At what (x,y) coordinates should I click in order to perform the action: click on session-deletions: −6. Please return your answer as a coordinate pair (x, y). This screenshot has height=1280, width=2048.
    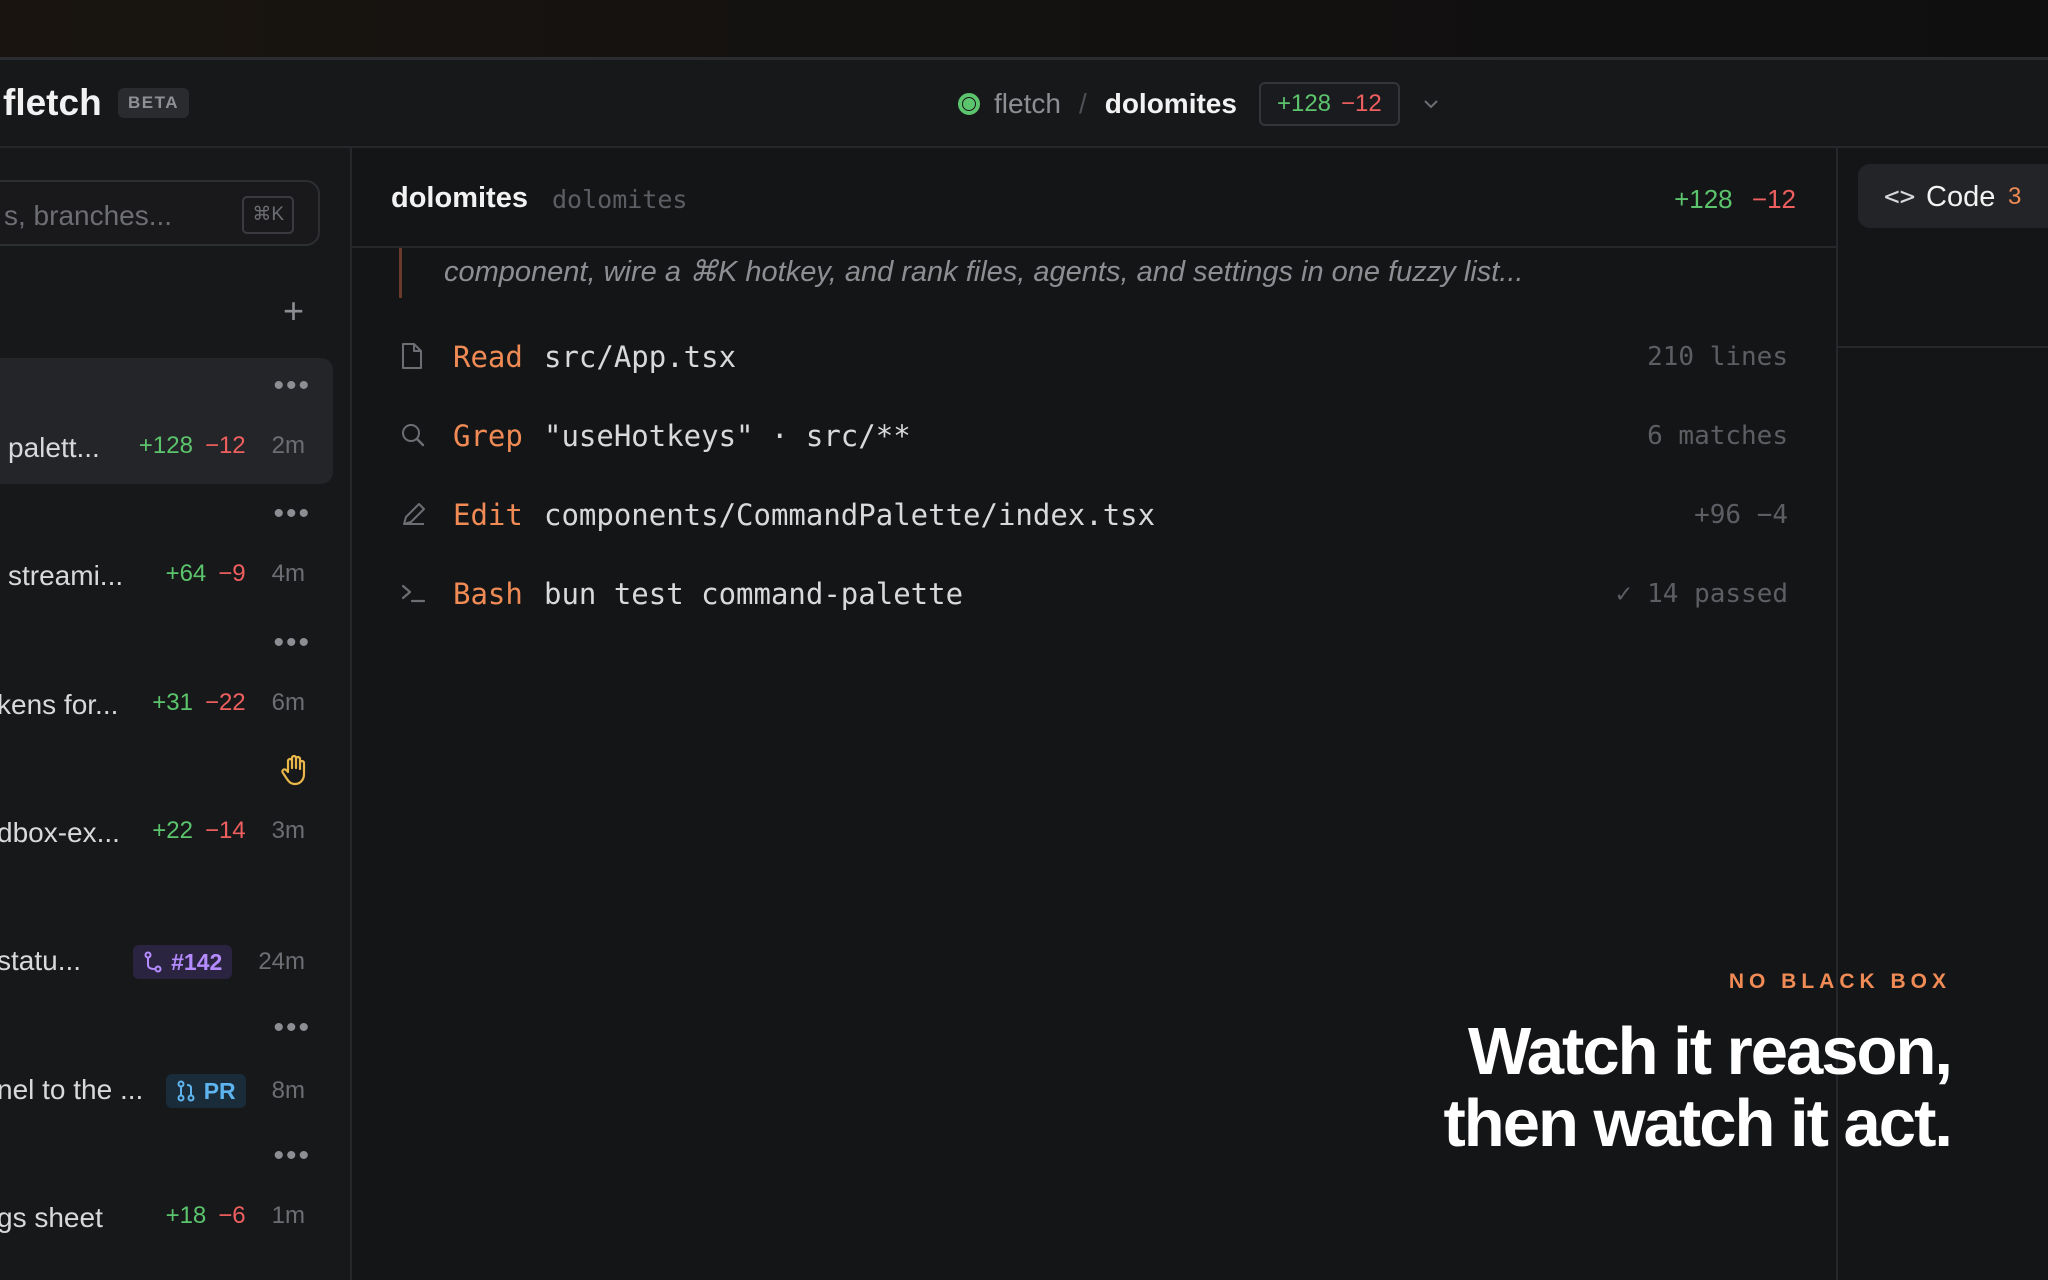
    Looking at the image, I should click on (232, 1215).